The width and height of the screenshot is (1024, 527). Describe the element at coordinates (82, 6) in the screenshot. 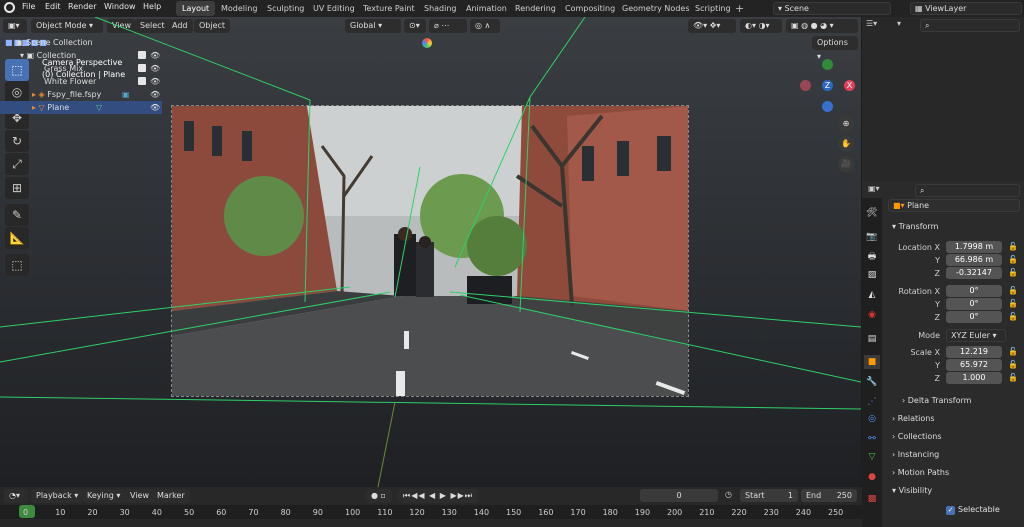

I see `menu-render: Render` at that location.